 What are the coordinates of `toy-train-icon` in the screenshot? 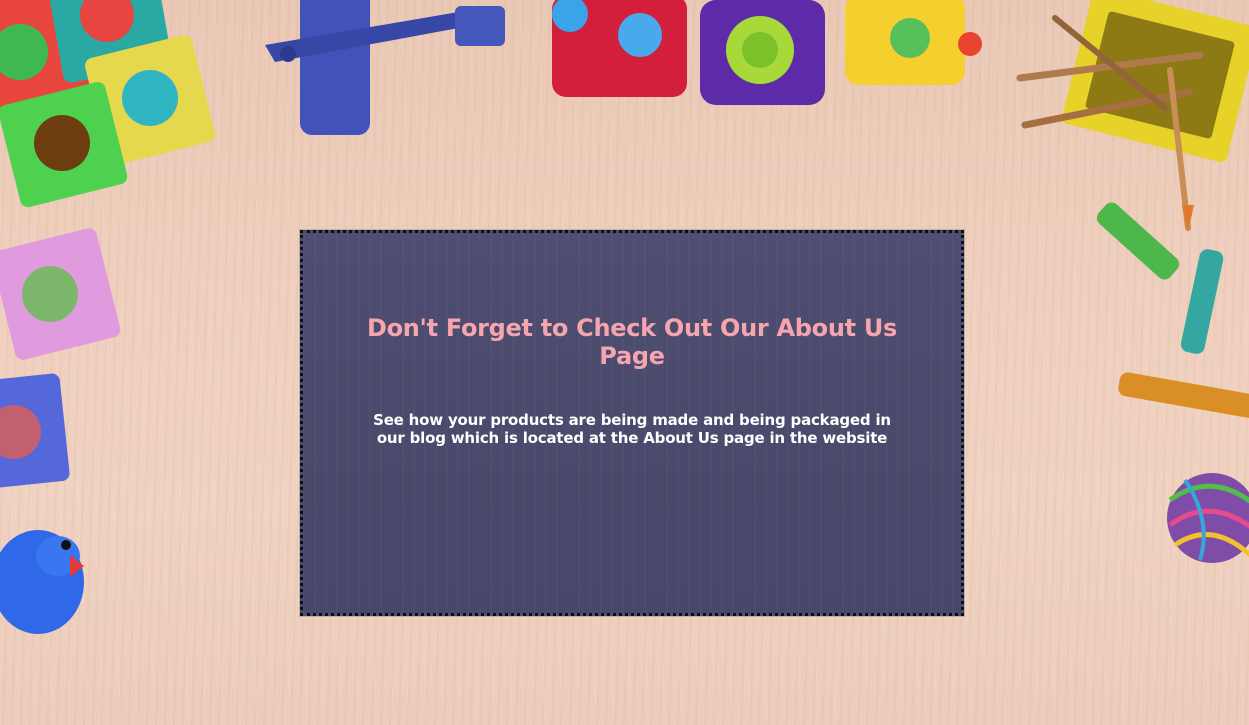 It's located at (767, 52).